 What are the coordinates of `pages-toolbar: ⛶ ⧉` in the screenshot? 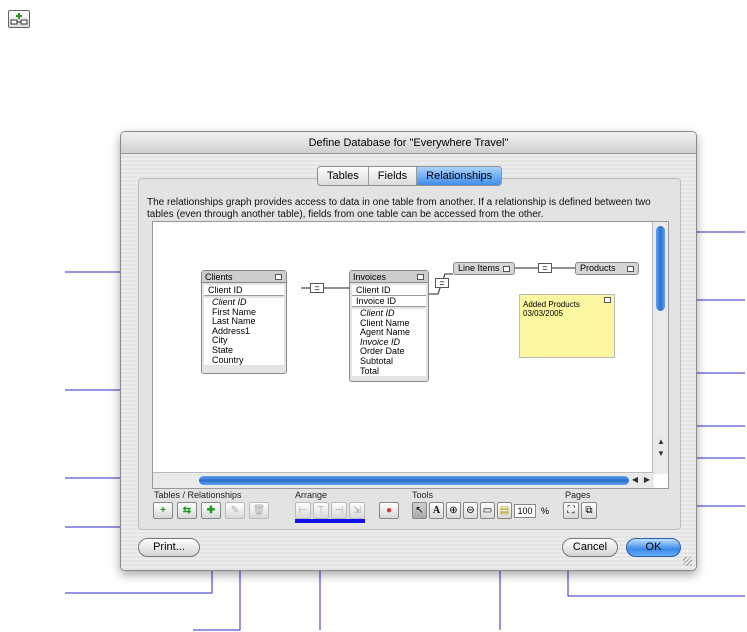 It's located at (580, 510).